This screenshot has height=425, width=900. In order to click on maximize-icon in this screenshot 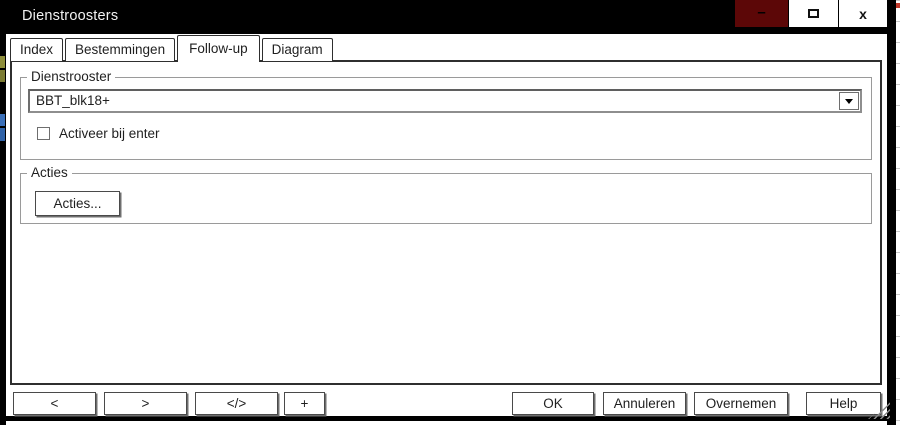, I will do `click(813, 13)`.